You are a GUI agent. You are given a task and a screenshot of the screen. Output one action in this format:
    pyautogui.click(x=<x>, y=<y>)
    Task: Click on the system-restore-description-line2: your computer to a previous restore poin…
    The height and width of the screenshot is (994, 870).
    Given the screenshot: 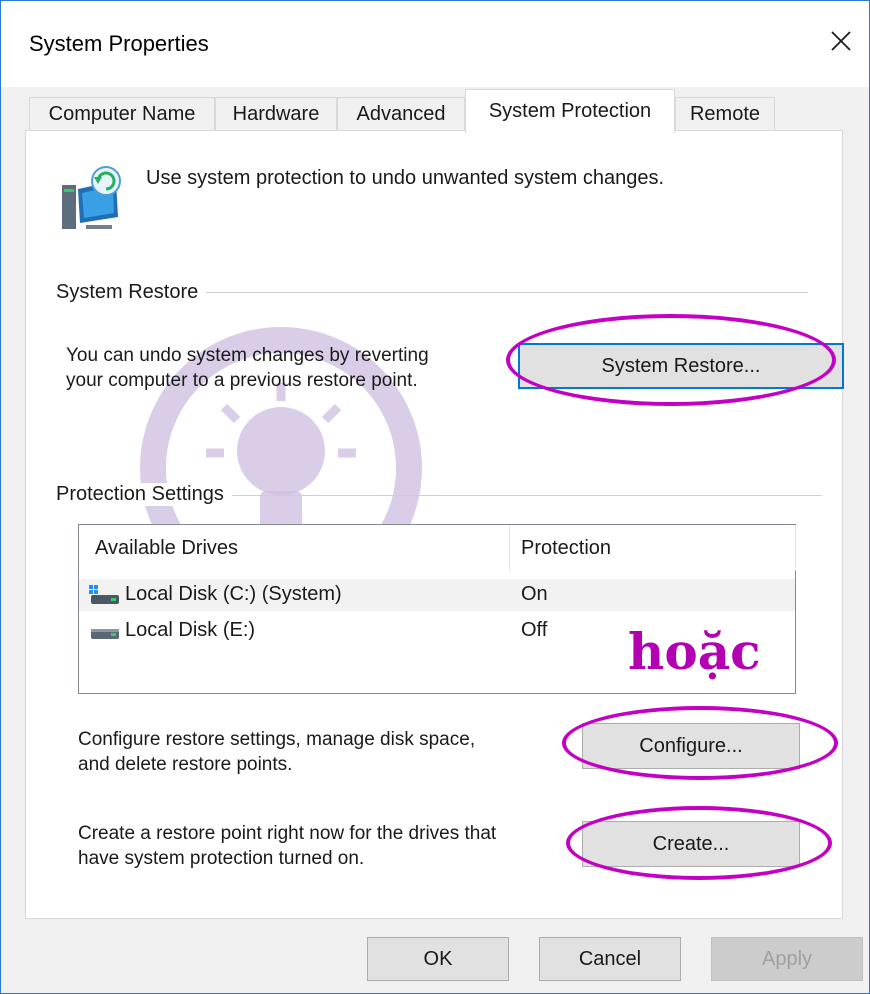 What is the action you would take?
    pyautogui.click(x=242, y=380)
    